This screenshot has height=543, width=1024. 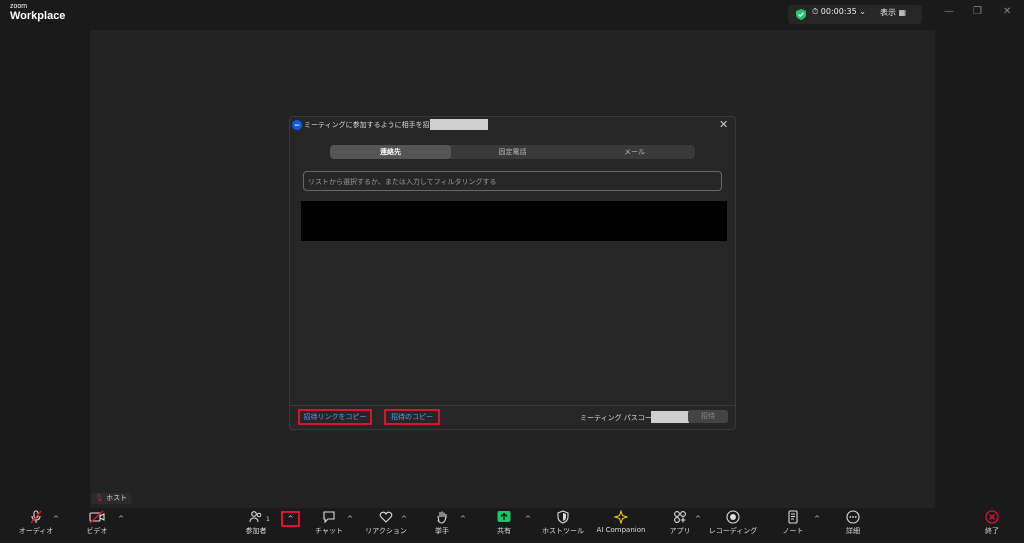 I want to click on invite-button: 招待, so click(x=708, y=416).